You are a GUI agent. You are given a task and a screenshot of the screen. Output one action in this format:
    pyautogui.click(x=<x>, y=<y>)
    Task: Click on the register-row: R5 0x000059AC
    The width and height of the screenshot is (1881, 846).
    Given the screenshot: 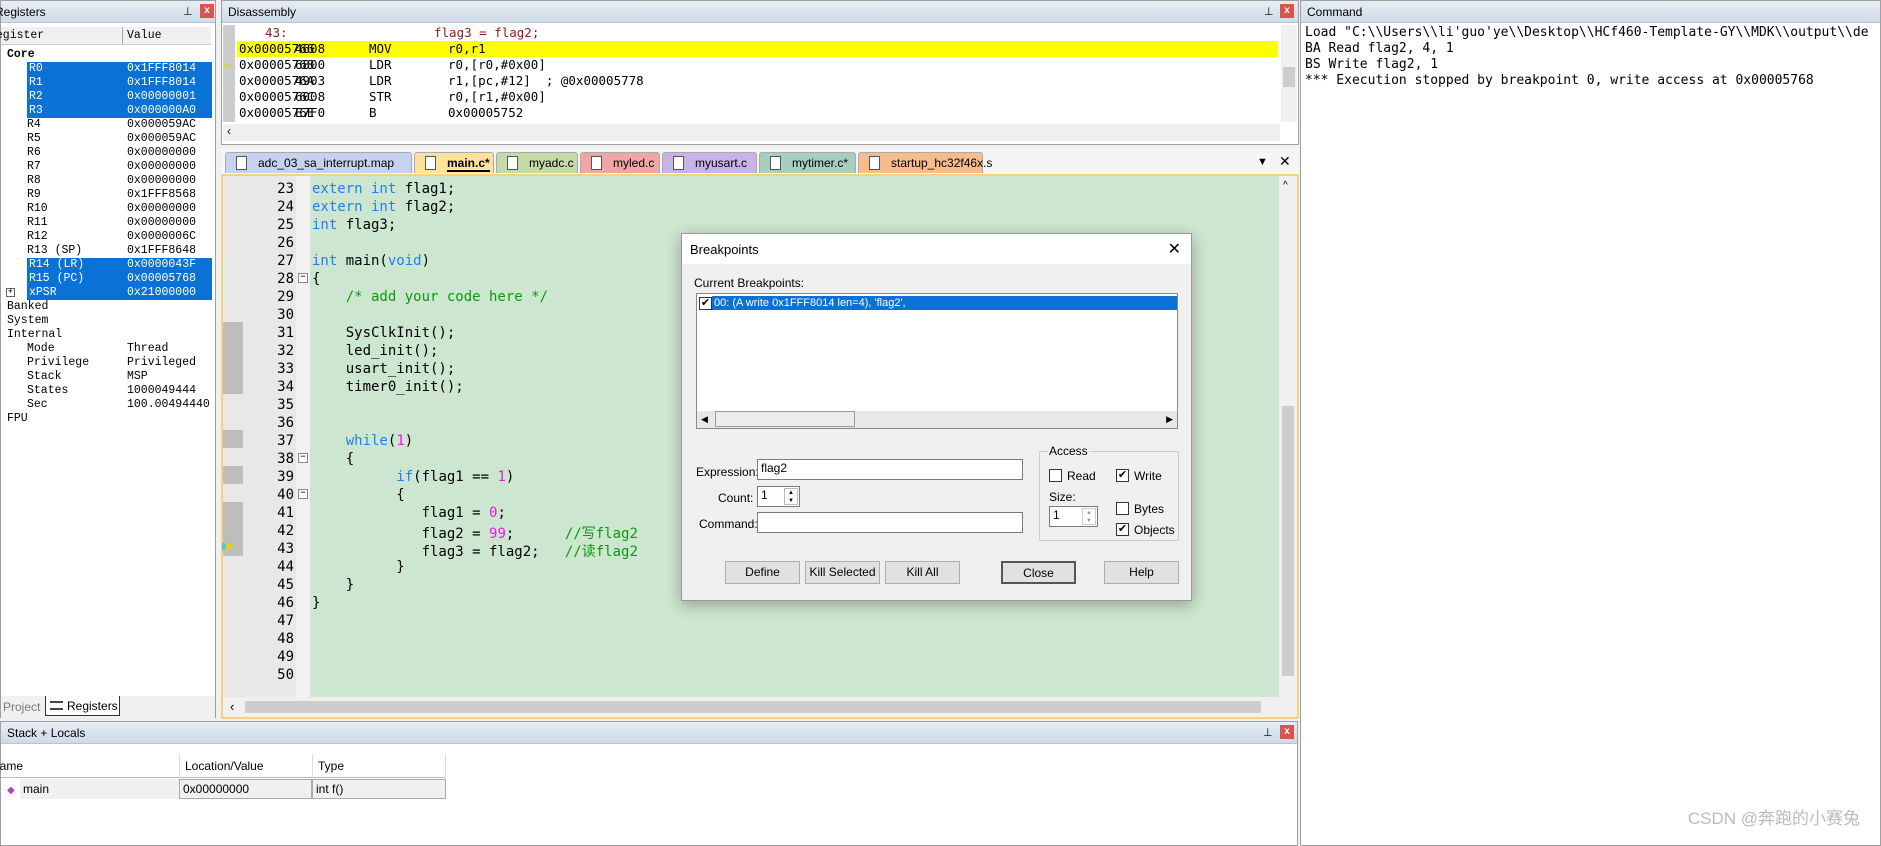 What is the action you would take?
    pyautogui.click(x=106, y=139)
    